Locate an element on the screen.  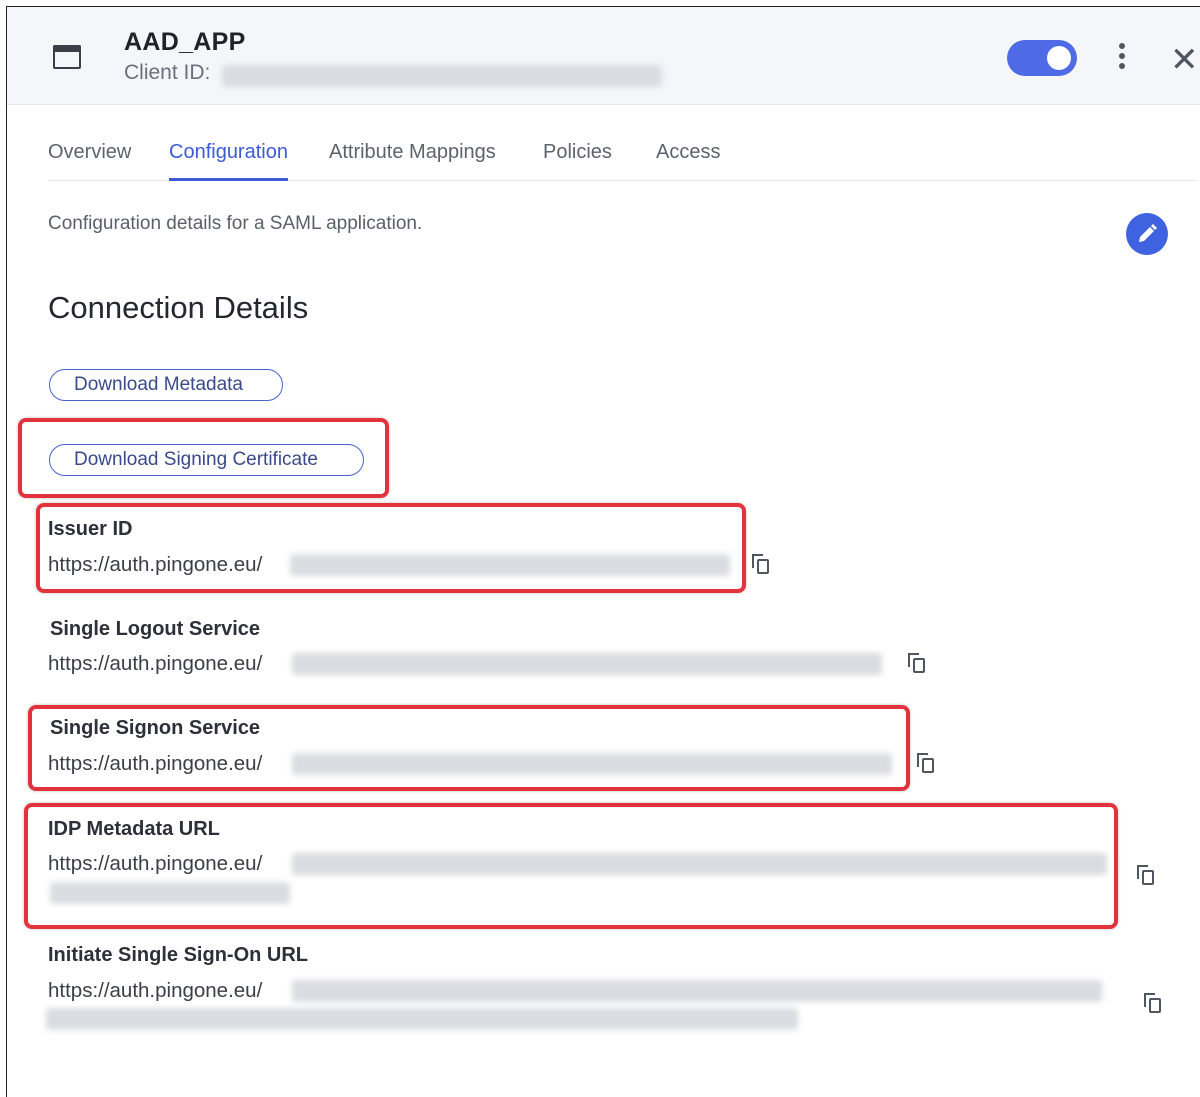
tab-configuration: Configuration is located at coordinates (228, 161).